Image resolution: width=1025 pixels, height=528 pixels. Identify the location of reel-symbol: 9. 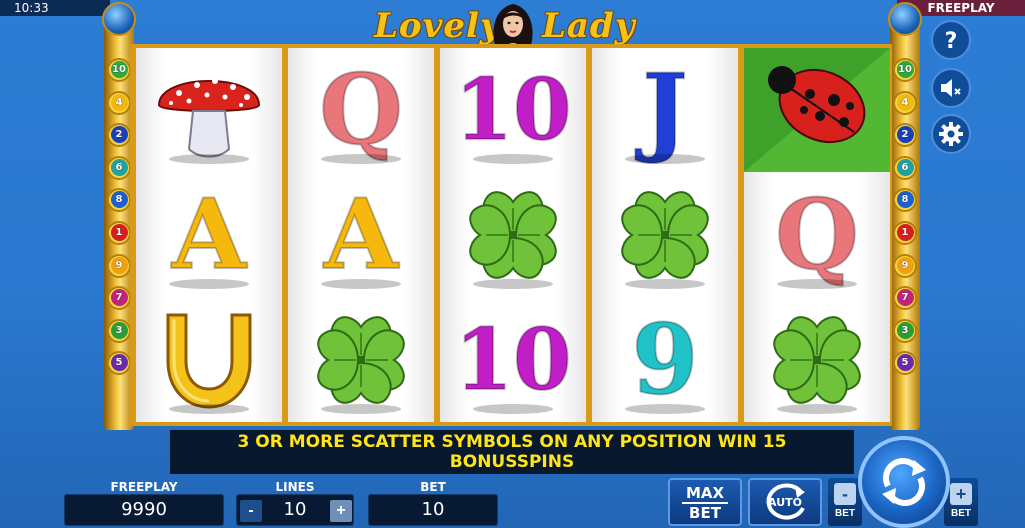
(665, 360).